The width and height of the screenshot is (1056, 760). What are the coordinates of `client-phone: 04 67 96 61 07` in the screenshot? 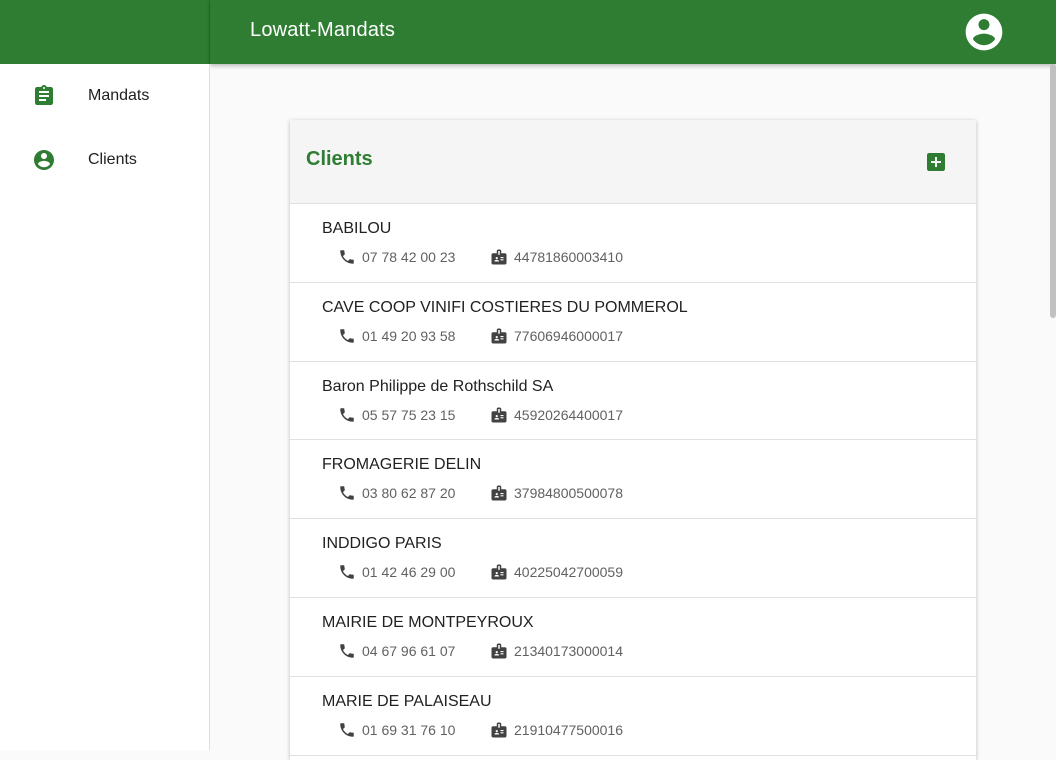 It's located at (409, 650).